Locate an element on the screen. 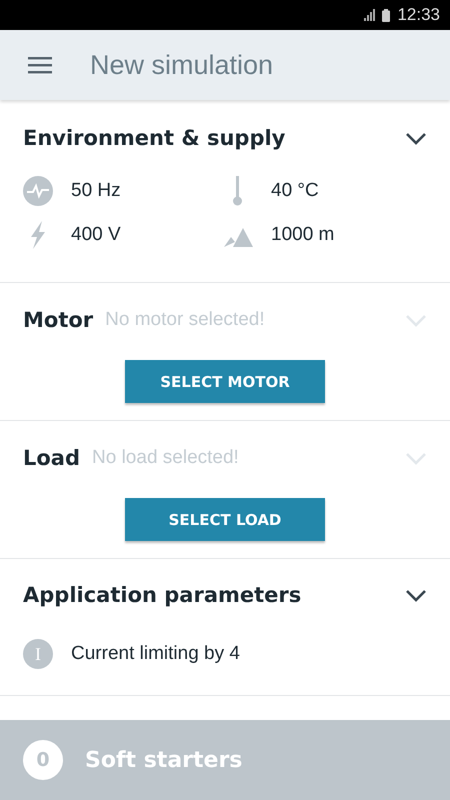  section-status: No load selected! is located at coordinates (165, 458).